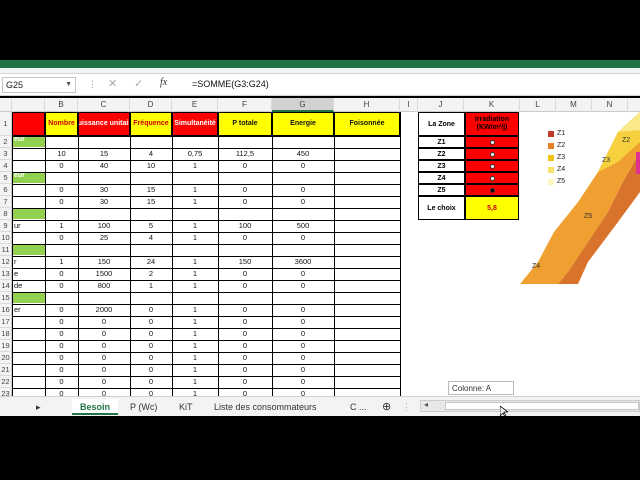 This screenshot has width=640, height=480. I want to click on table-cell: ur, so click(28, 226).